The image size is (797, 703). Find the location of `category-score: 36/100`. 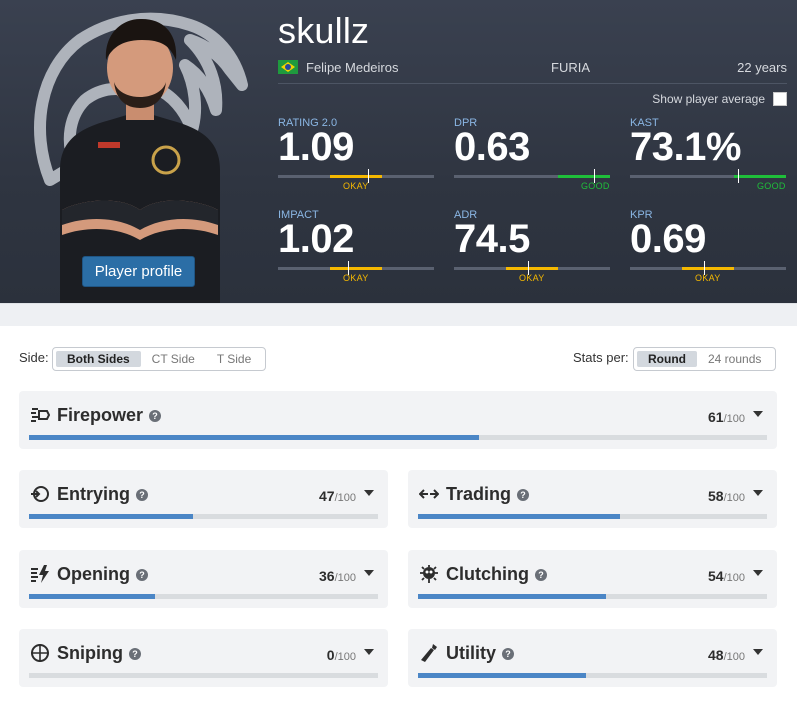

category-score: 36/100 is located at coordinates (337, 576).